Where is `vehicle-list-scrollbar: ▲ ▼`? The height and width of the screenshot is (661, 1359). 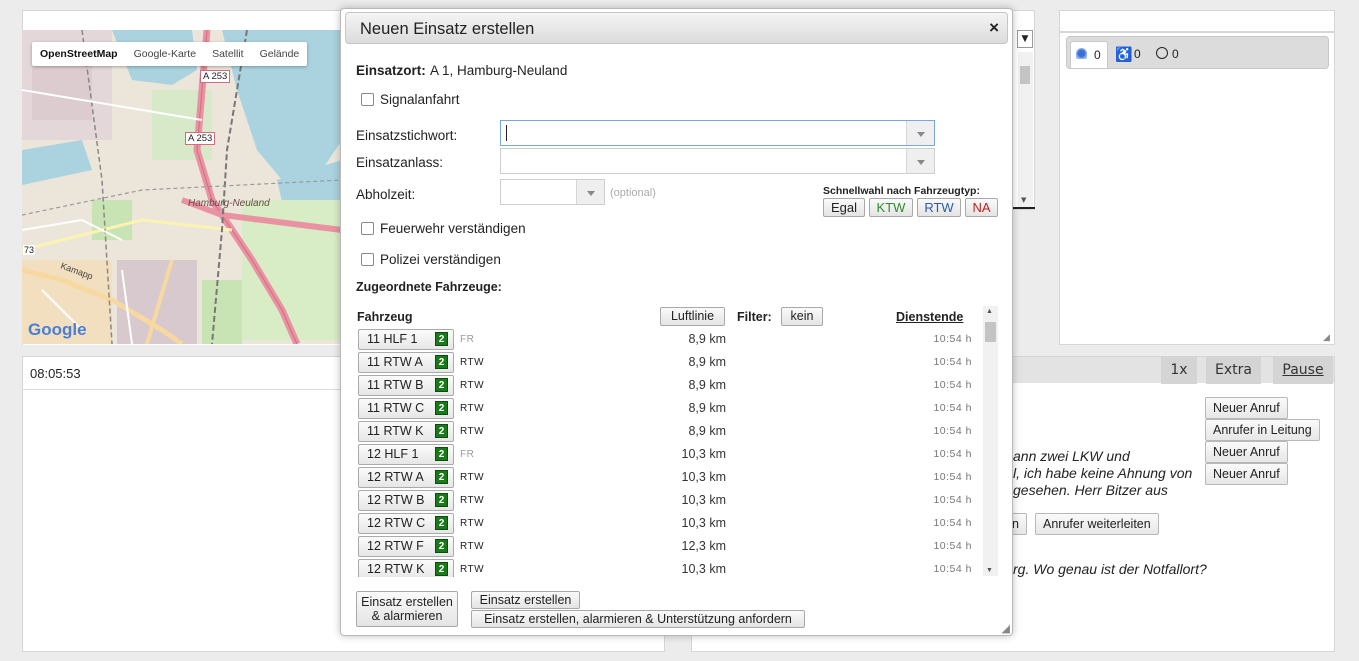
vehicle-list-scrollbar: ▲ ▼ is located at coordinates (990, 441).